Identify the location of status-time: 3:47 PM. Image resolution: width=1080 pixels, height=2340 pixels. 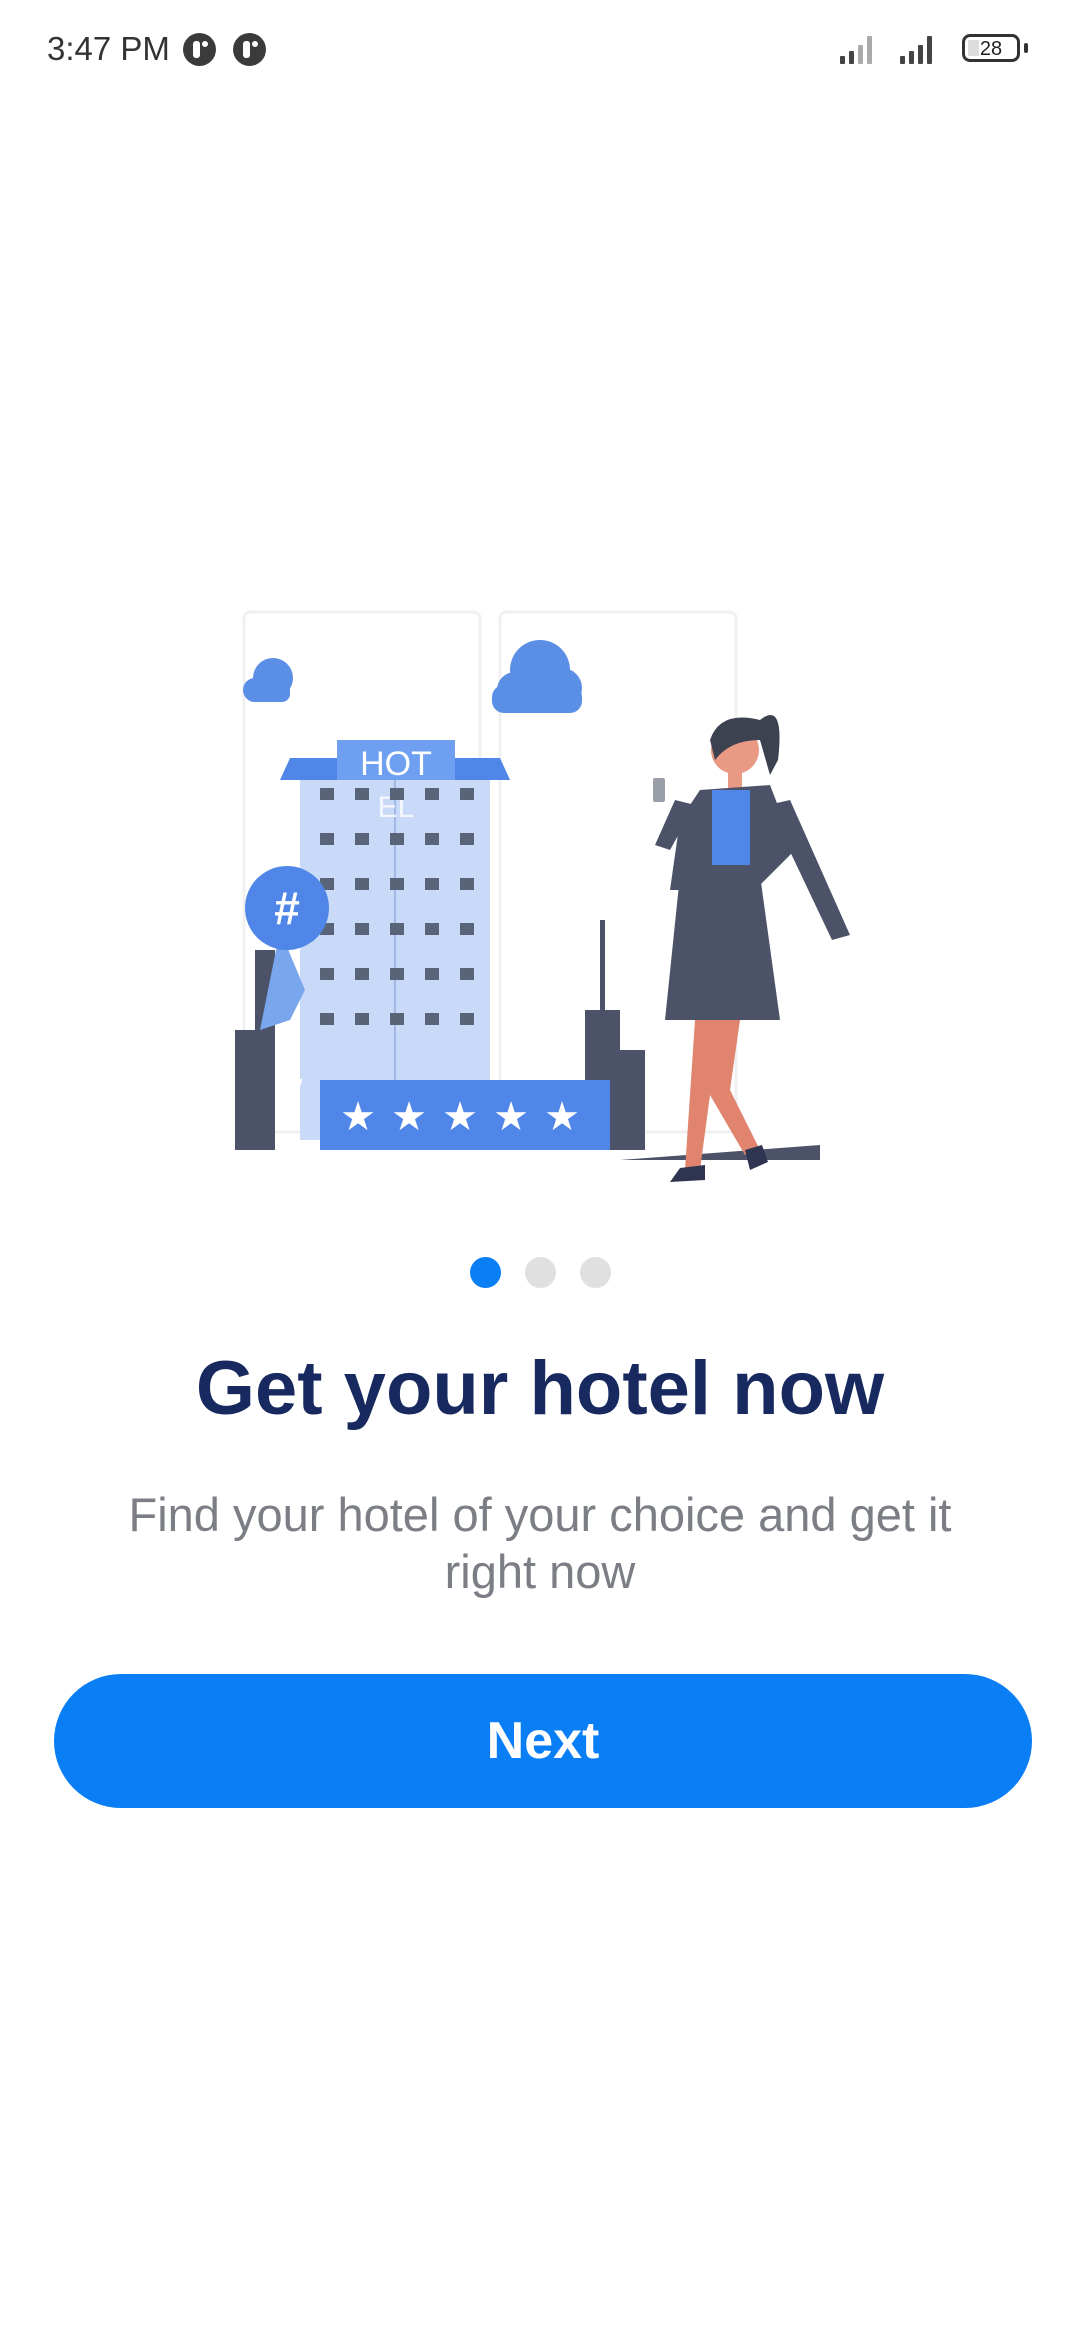
(108, 48).